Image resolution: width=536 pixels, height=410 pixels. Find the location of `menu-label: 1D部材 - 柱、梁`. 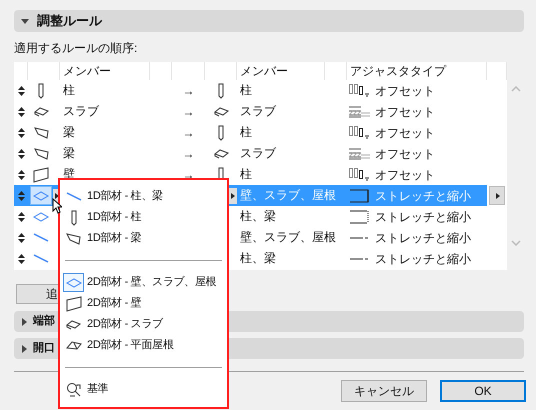

menu-label: 1D部材 - 柱、梁 is located at coordinates (125, 196).